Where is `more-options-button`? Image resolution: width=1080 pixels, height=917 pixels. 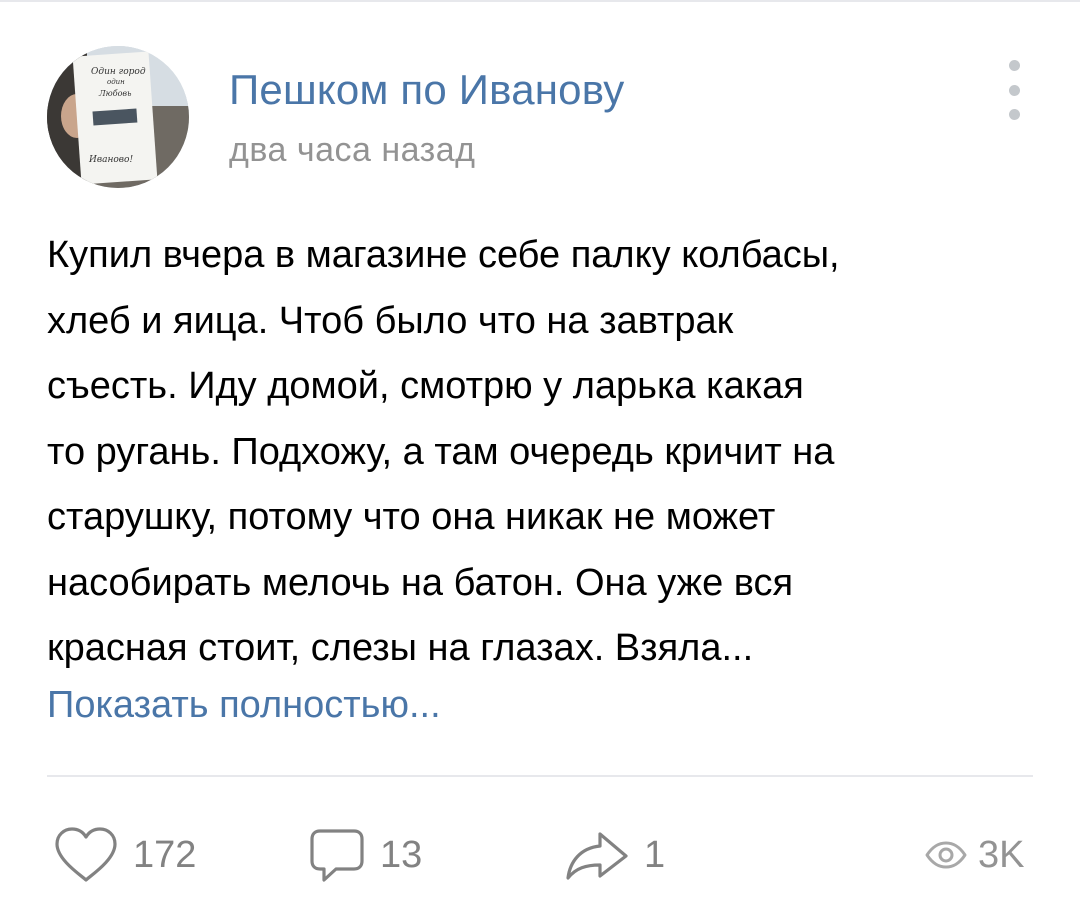 more-options-button is located at coordinates (1014, 90).